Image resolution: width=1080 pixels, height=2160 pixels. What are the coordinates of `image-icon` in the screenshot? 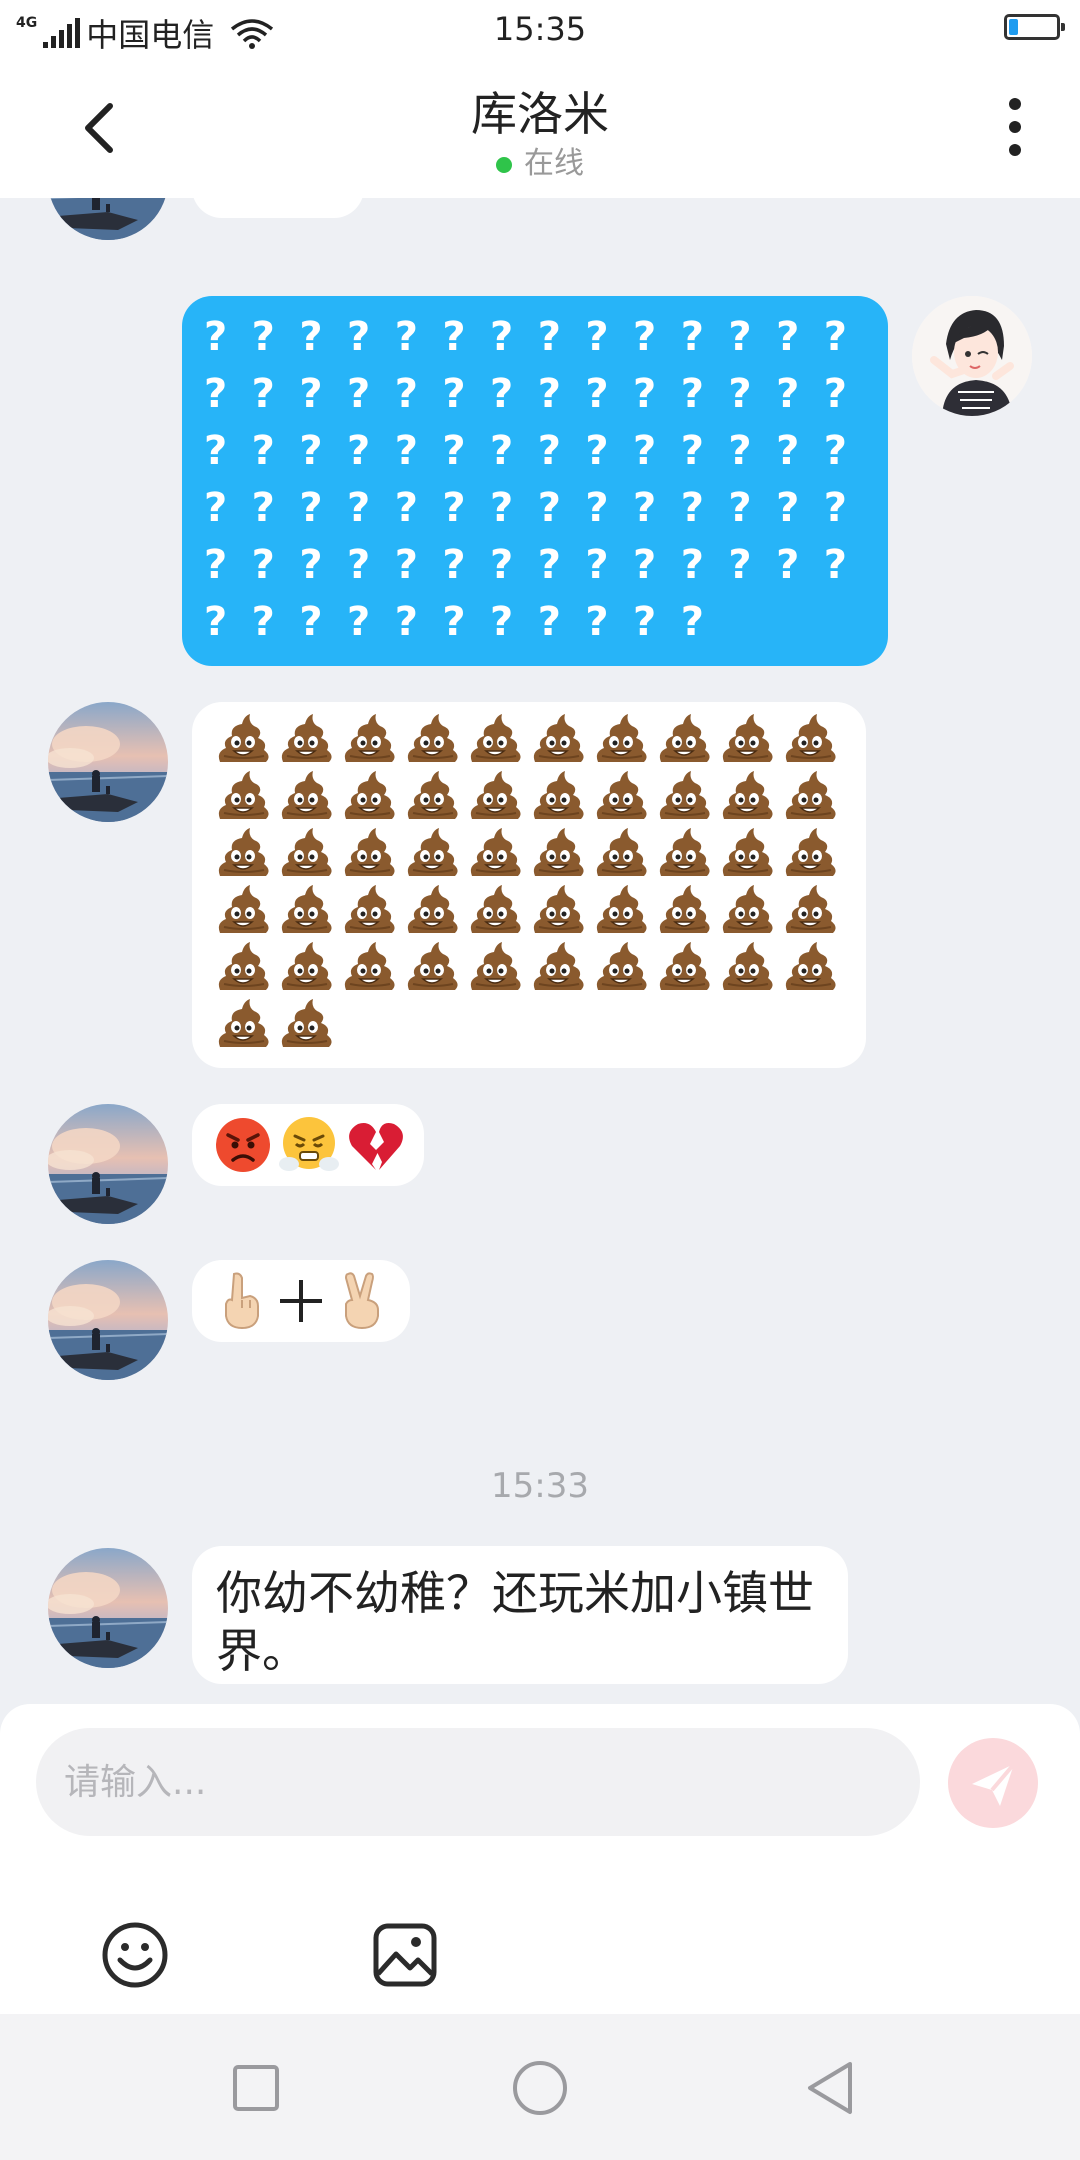 It's located at (405, 1955).